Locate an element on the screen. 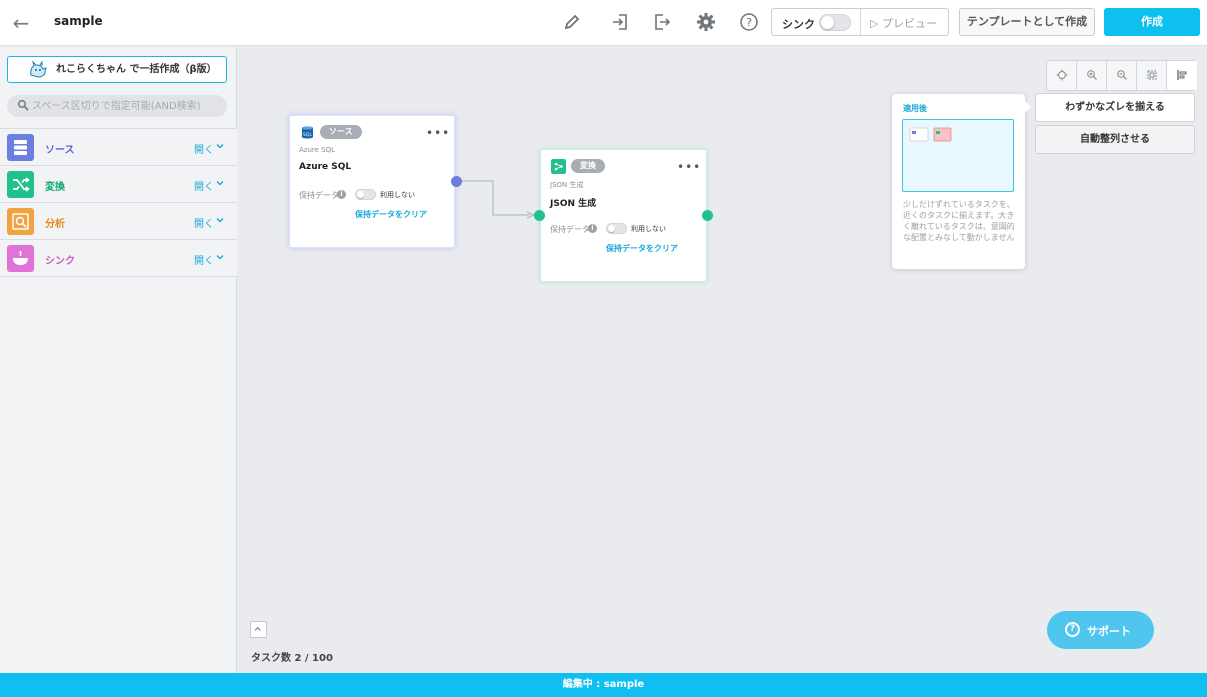  category-transform: 変換 開く is located at coordinates (118, 184).